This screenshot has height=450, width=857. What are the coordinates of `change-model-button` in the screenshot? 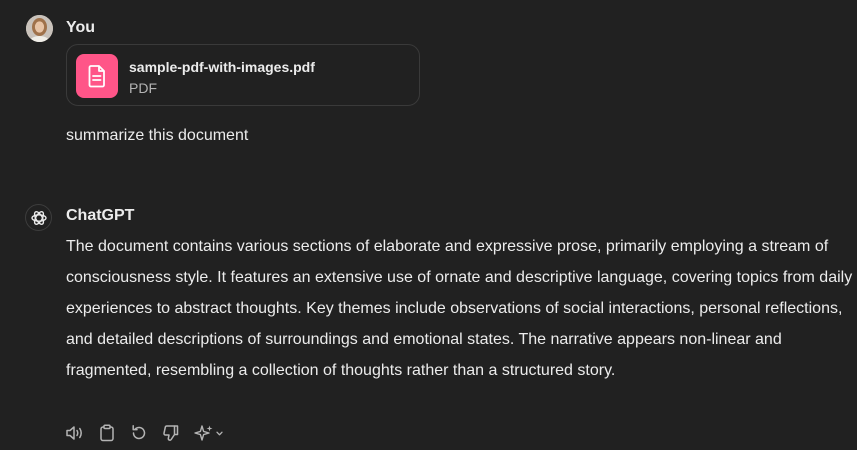 It's located at (209, 433).